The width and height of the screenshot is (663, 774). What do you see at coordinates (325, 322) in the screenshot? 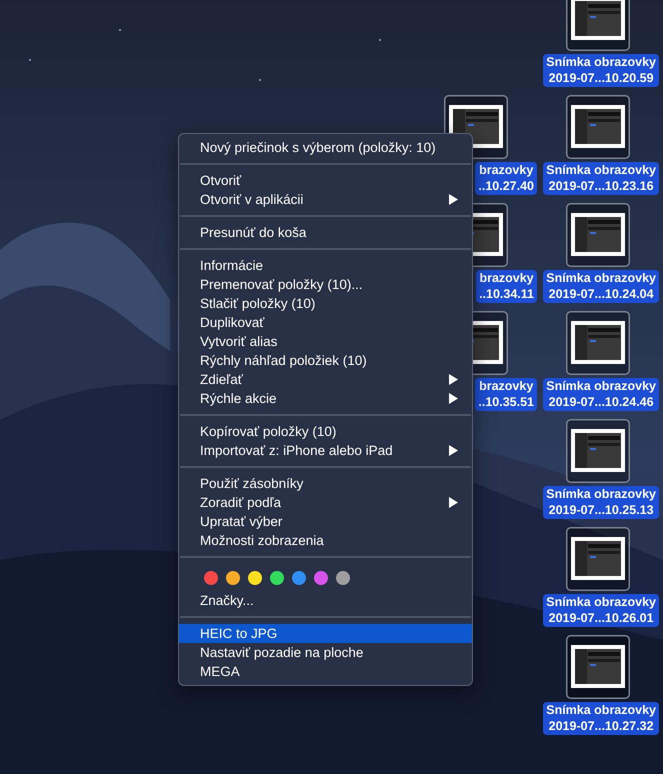
I see `menu-item: Duplikovať` at bounding box center [325, 322].